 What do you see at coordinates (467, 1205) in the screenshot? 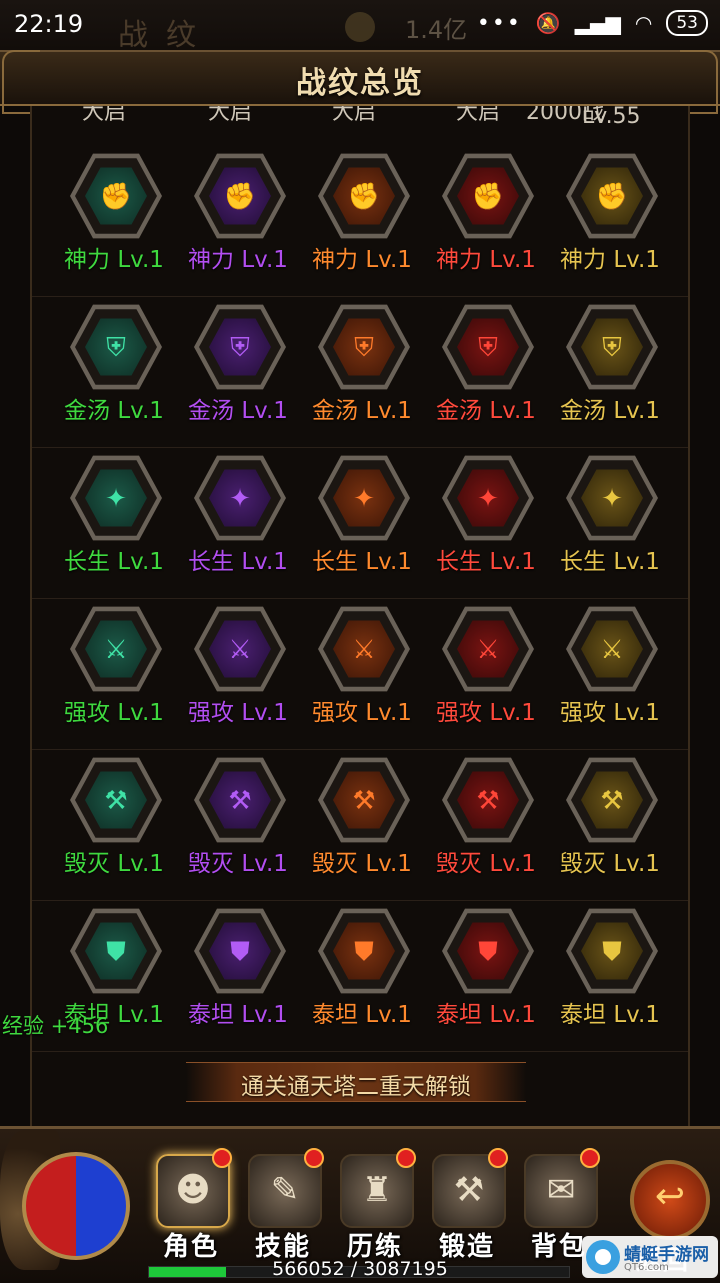
I see `nav-item: ⚒ 锻造` at bounding box center [467, 1205].